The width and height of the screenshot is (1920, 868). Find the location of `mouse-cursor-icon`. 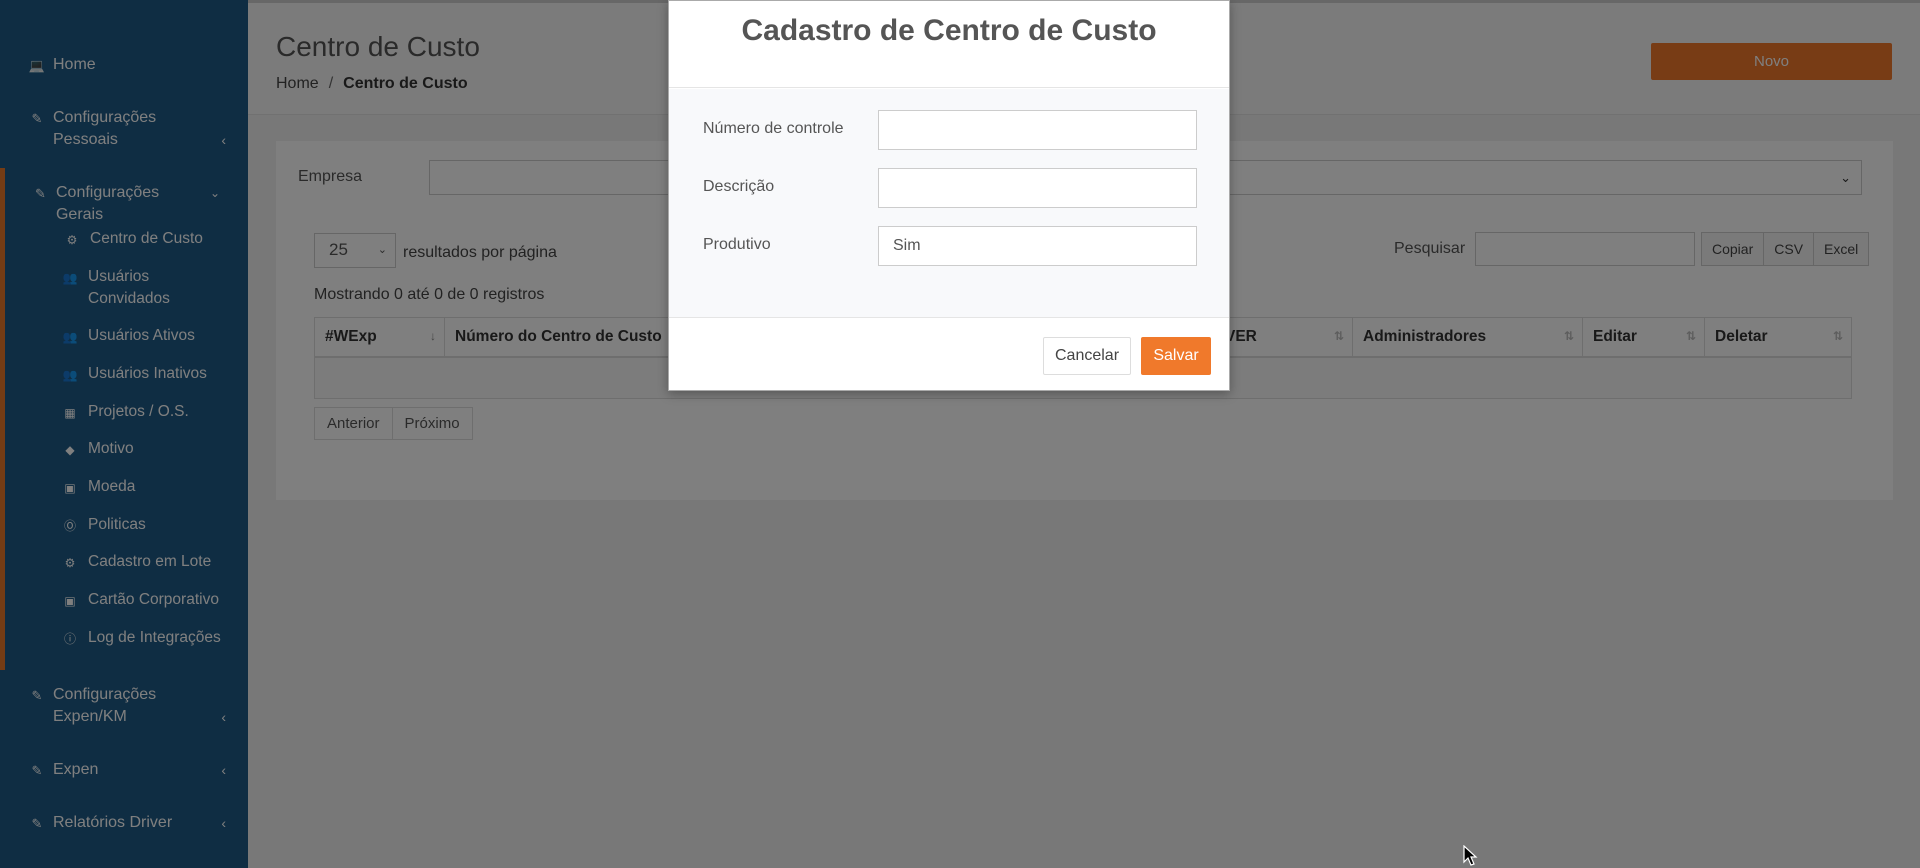

mouse-cursor-icon is located at coordinates (1470, 855).